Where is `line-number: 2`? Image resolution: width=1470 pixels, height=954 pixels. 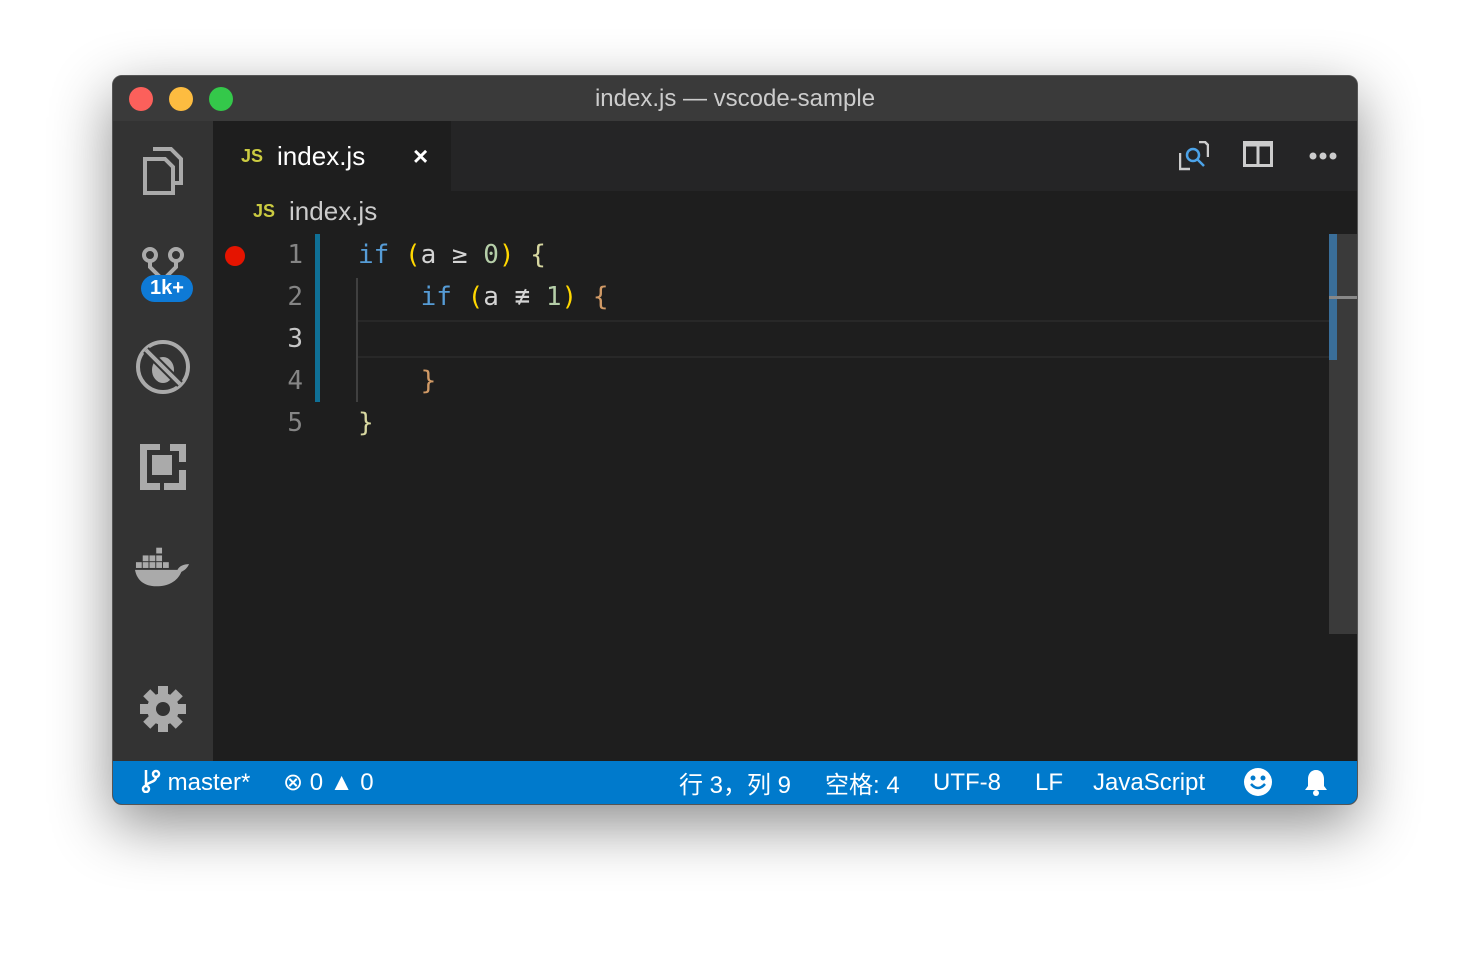
line-number: 2 is located at coordinates (295, 297).